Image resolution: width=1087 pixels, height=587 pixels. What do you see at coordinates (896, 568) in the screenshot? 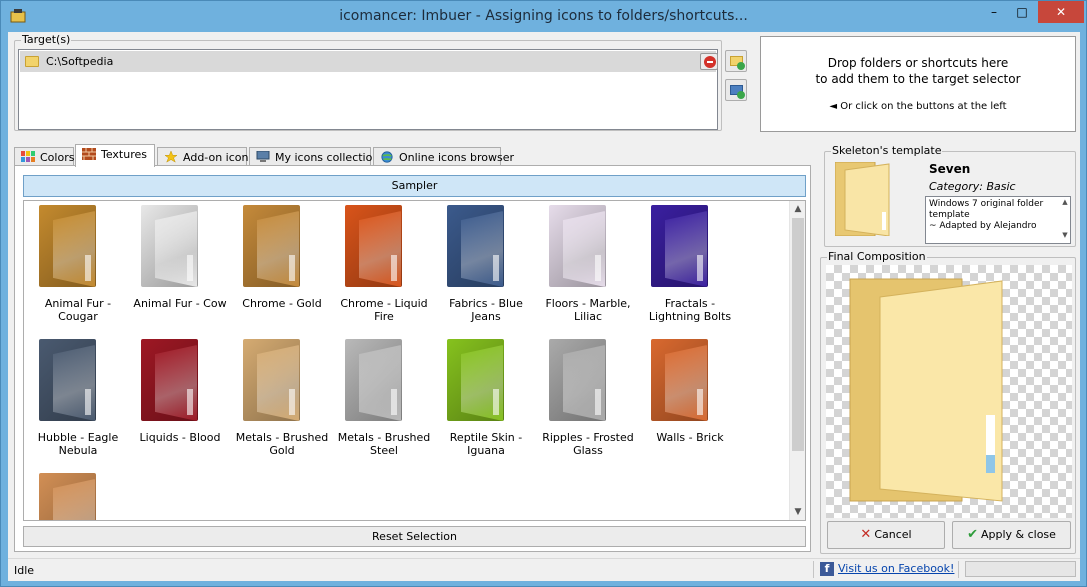
I see `facebook-link-label: Visit us on Facebook!` at bounding box center [896, 568].